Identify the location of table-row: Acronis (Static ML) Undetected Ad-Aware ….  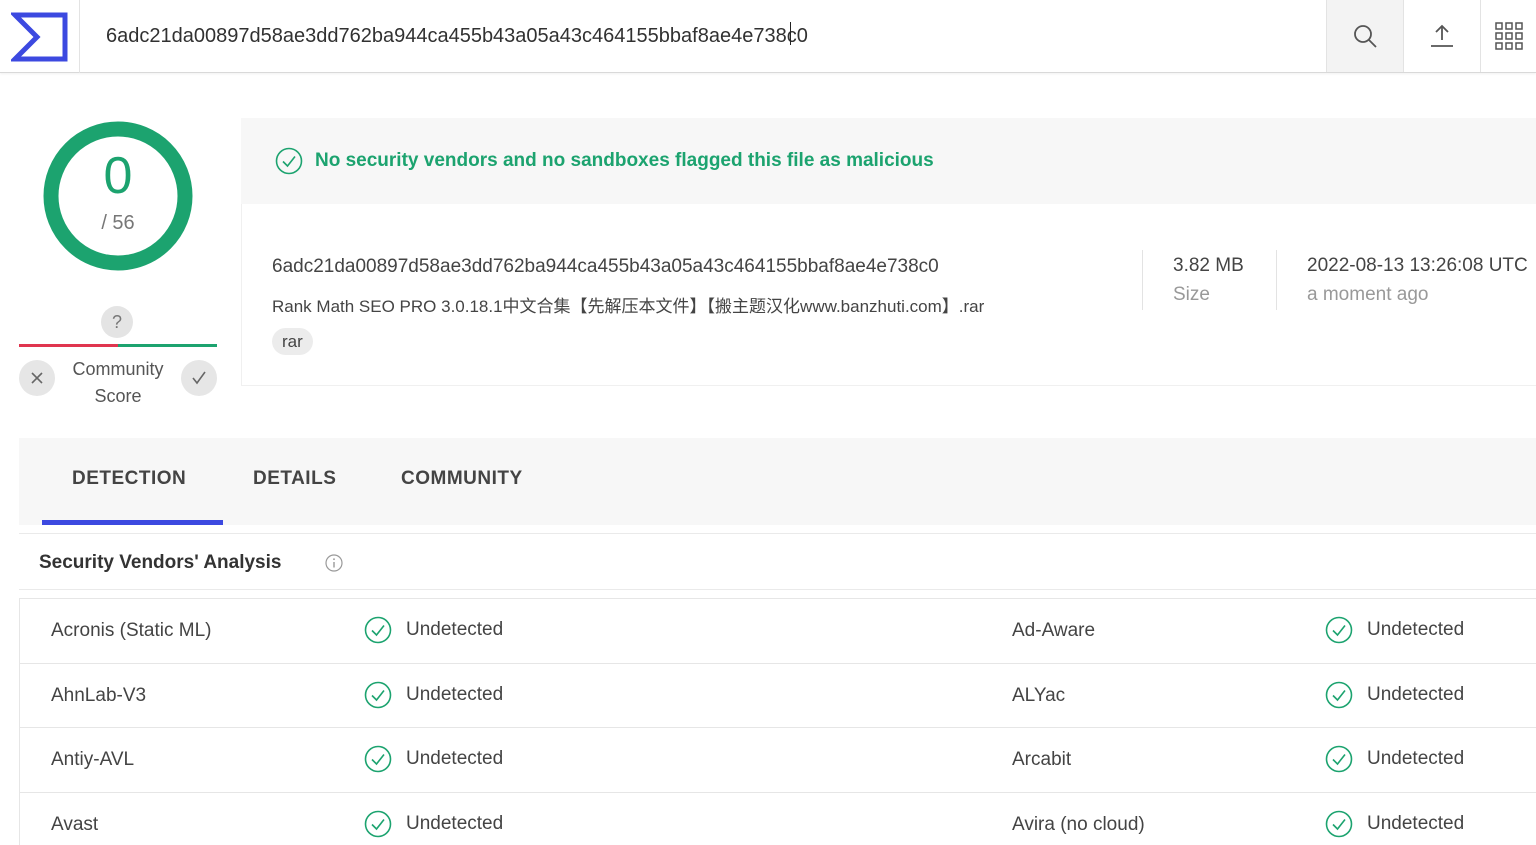
(778, 631).